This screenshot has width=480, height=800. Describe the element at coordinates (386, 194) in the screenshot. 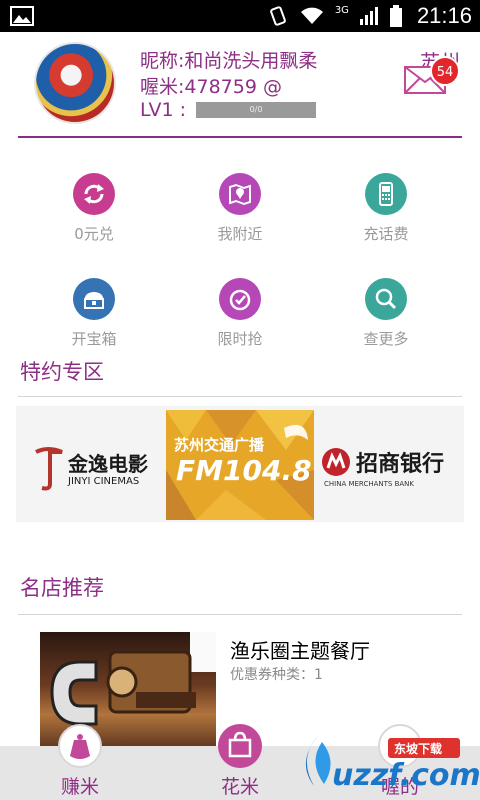

I see `phone-icon` at that location.